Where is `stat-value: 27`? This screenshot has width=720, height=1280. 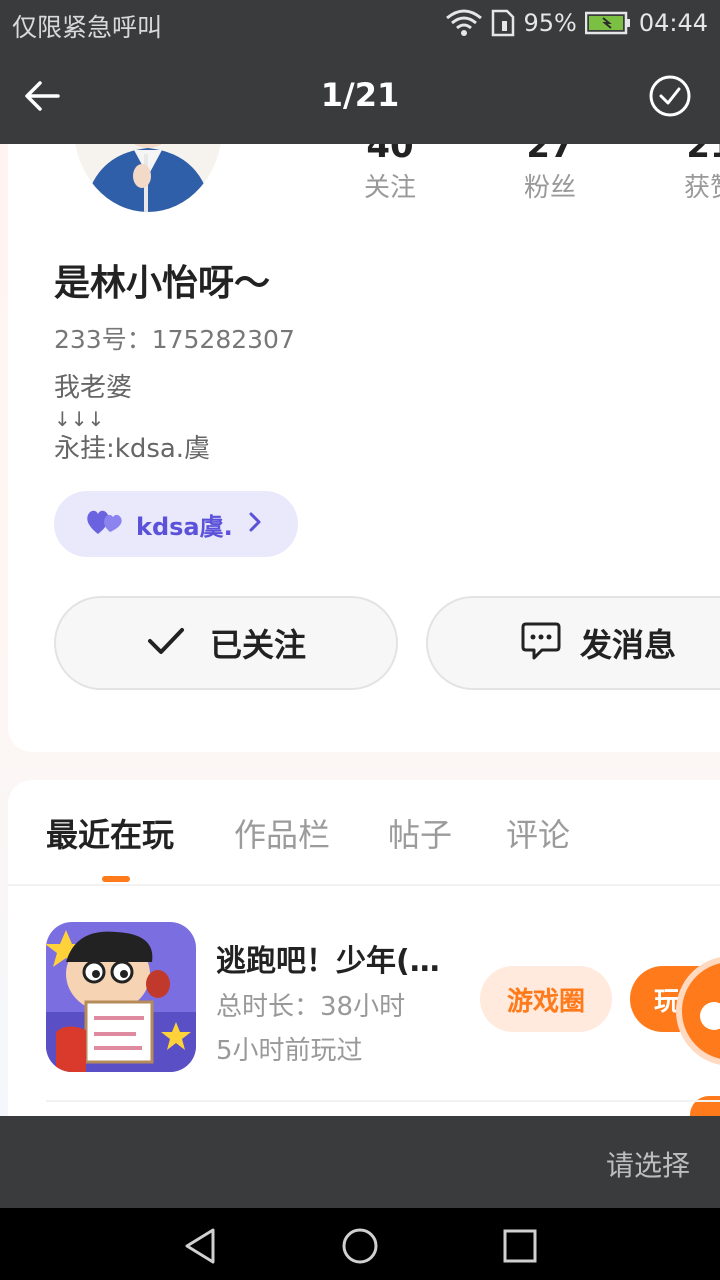
stat-value: 27 is located at coordinates (550, 155).